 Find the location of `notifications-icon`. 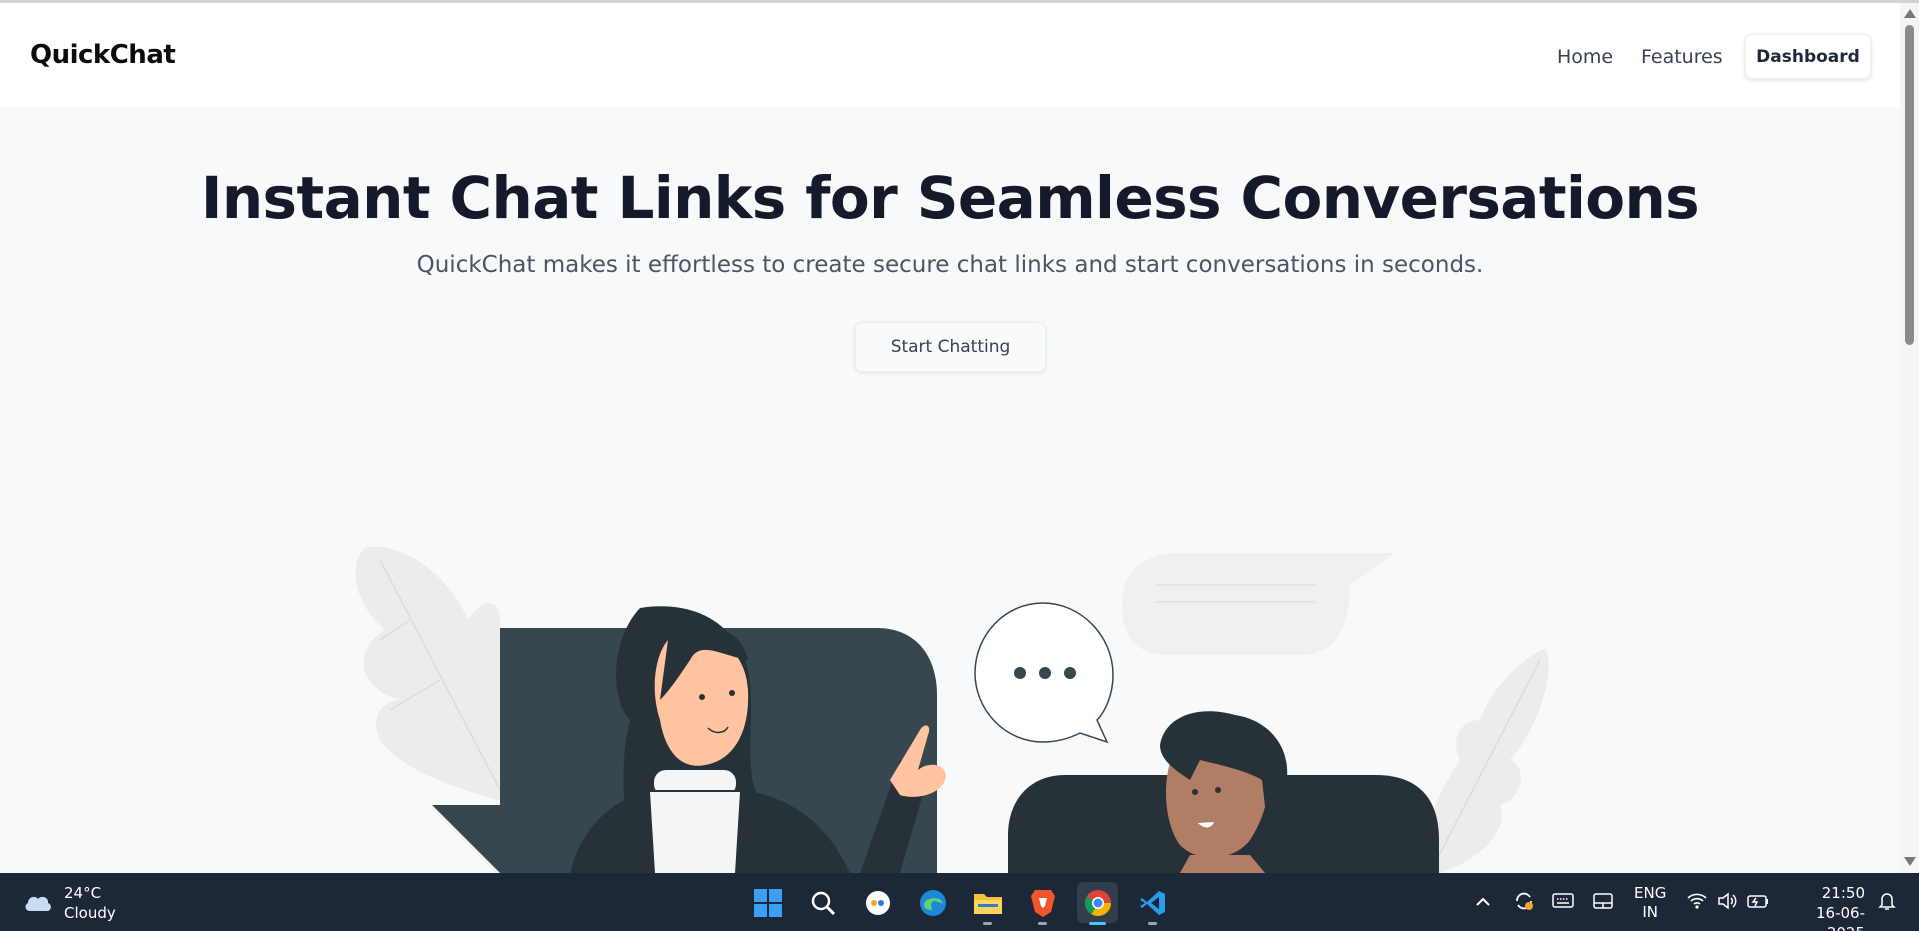

notifications-icon is located at coordinates (1887, 901).